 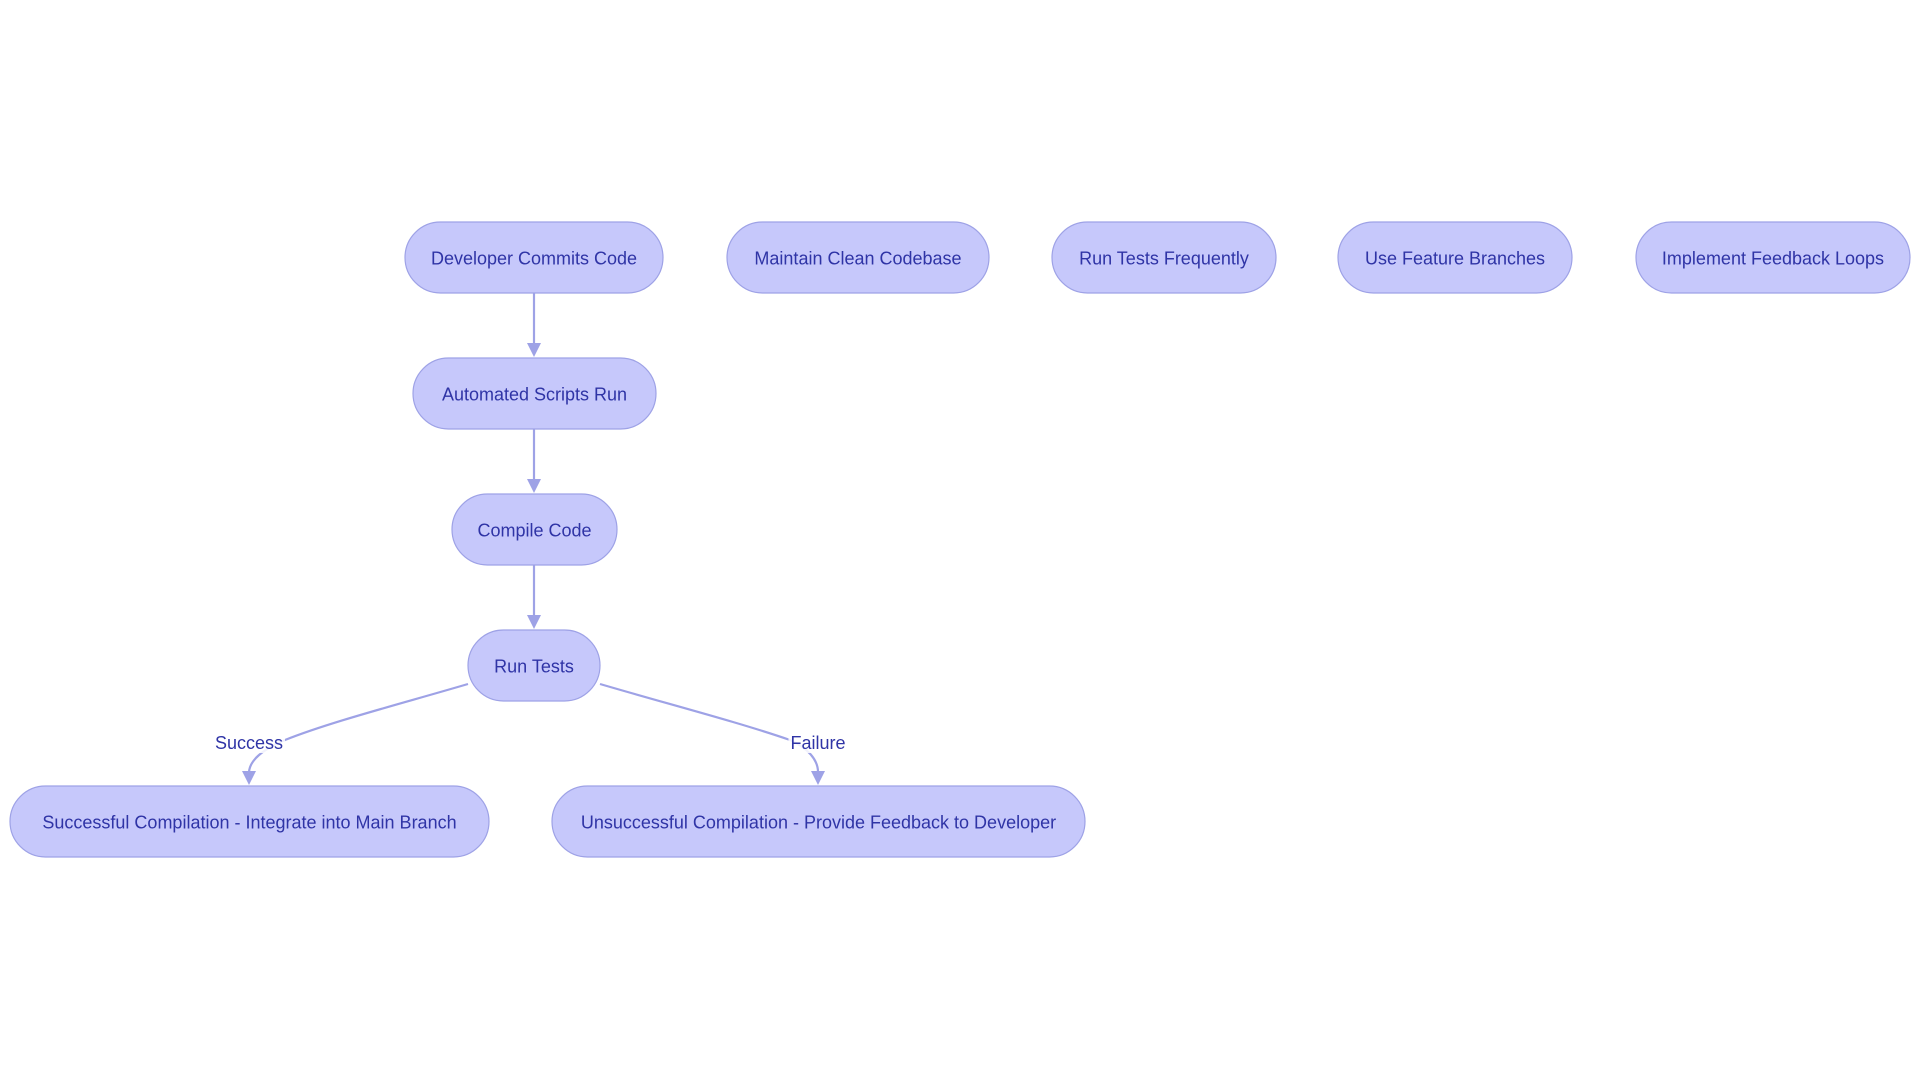 I want to click on node-feedback: Implement Feedback Loops, so click(x=1773, y=257).